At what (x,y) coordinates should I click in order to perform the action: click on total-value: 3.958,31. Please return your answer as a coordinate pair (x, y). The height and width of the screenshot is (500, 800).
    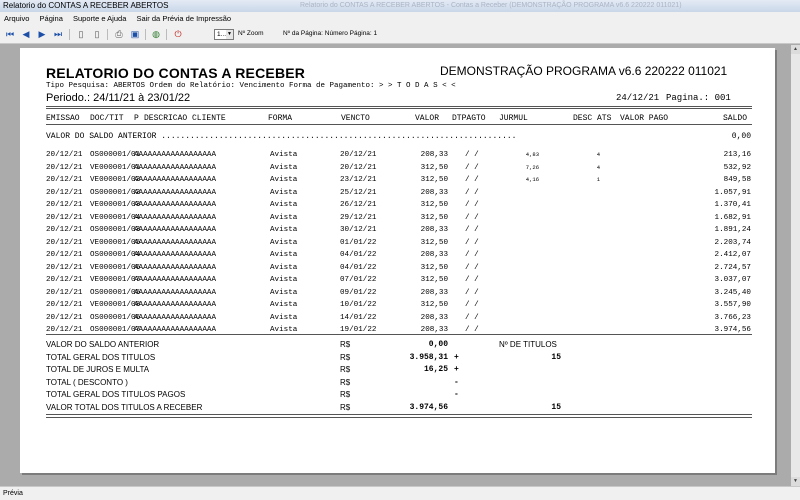
    Looking at the image, I should click on (428, 357).